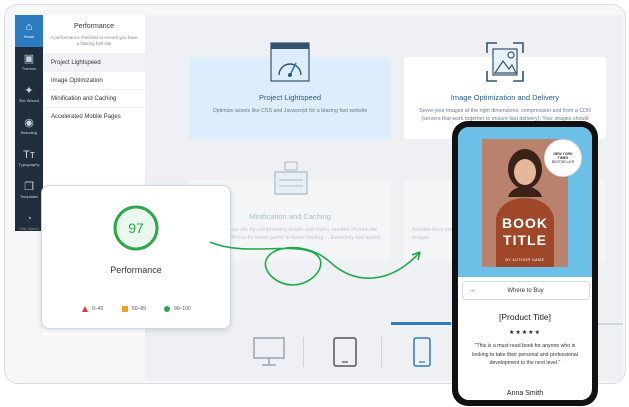 Image resolution: width=629 pixels, height=407 pixels. Describe the element at coordinates (525, 240) in the screenshot. I see `book-title-line2: TITLE` at that location.